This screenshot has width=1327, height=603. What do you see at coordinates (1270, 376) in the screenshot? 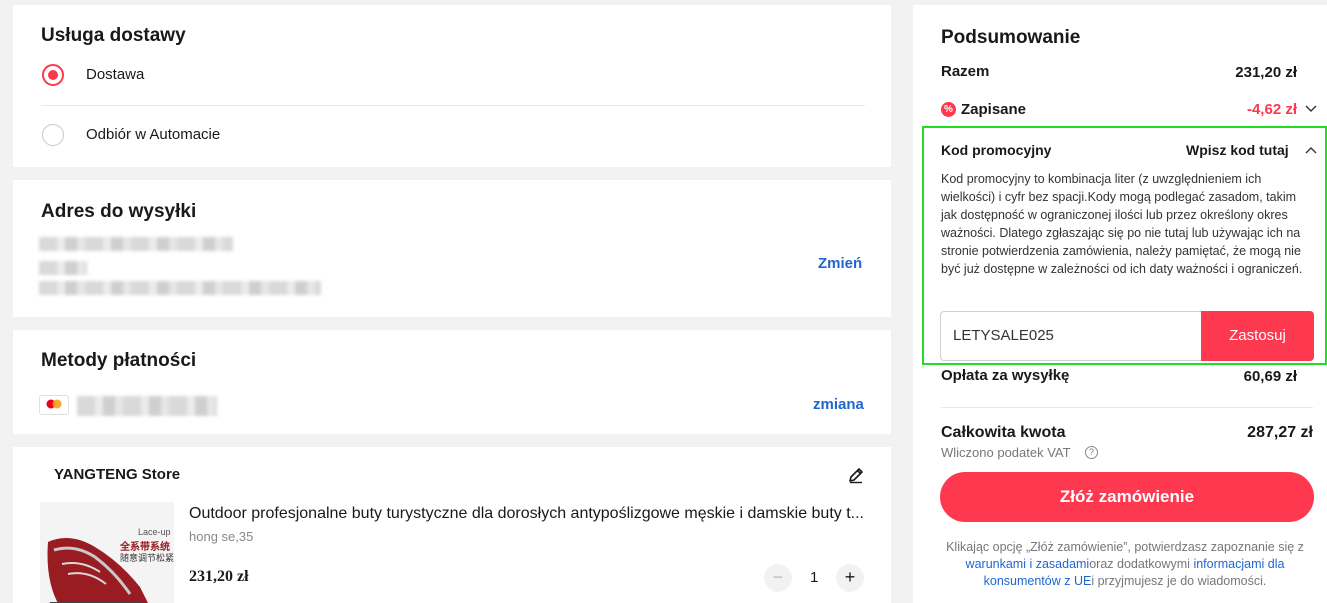
I see `shipping-value: 60,69 zł` at bounding box center [1270, 376].